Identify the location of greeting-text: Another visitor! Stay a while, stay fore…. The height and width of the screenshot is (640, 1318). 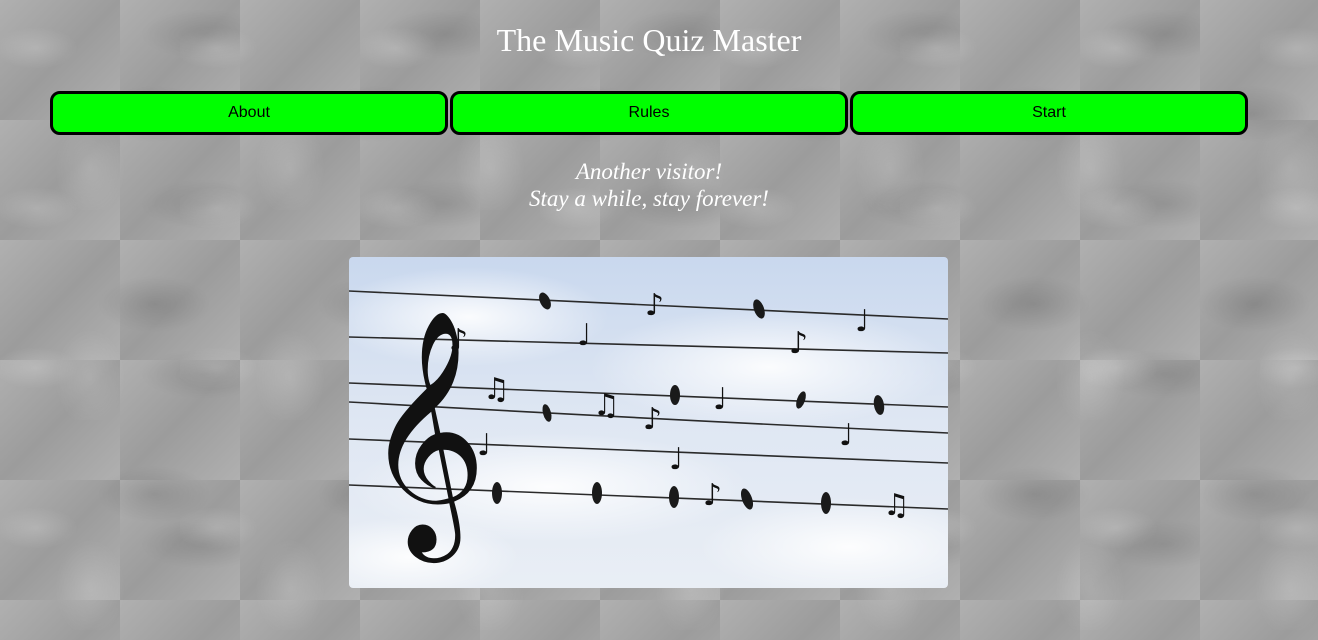
(649, 185).